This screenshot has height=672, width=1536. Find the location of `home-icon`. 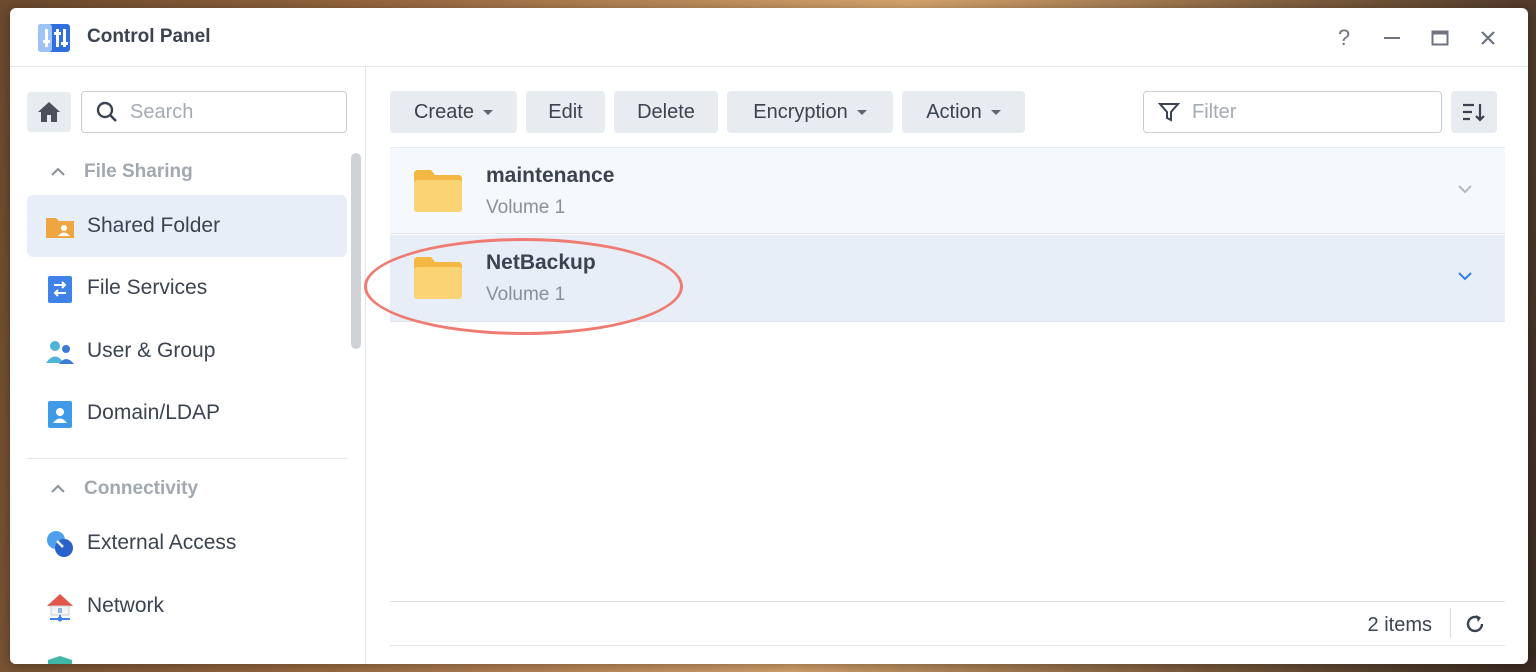

home-icon is located at coordinates (49, 112).